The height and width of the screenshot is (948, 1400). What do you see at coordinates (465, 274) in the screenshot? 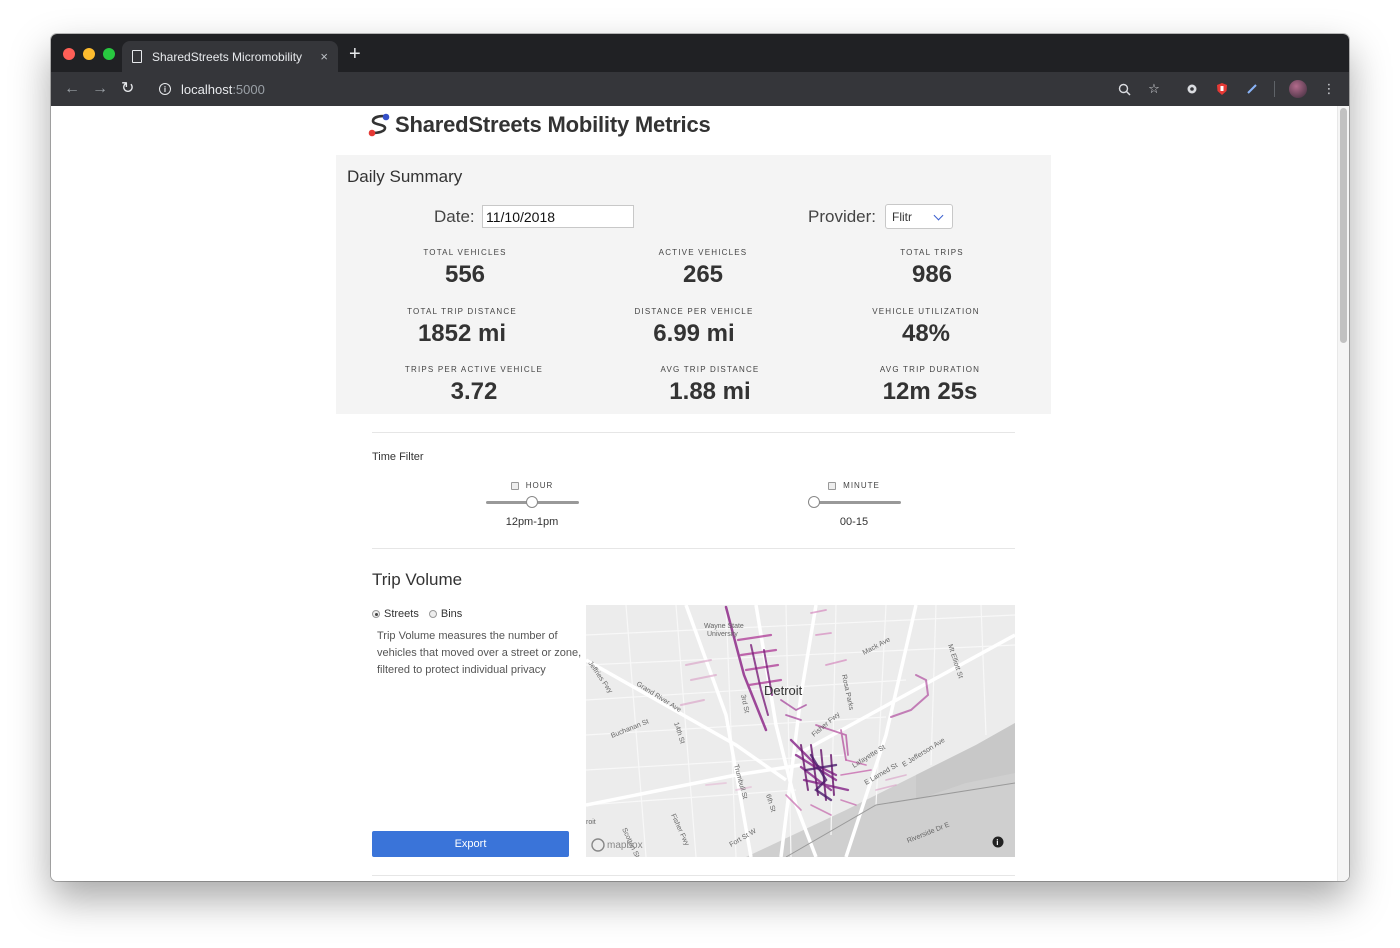
I see `stat-value: 556` at bounding box center [465, 274].